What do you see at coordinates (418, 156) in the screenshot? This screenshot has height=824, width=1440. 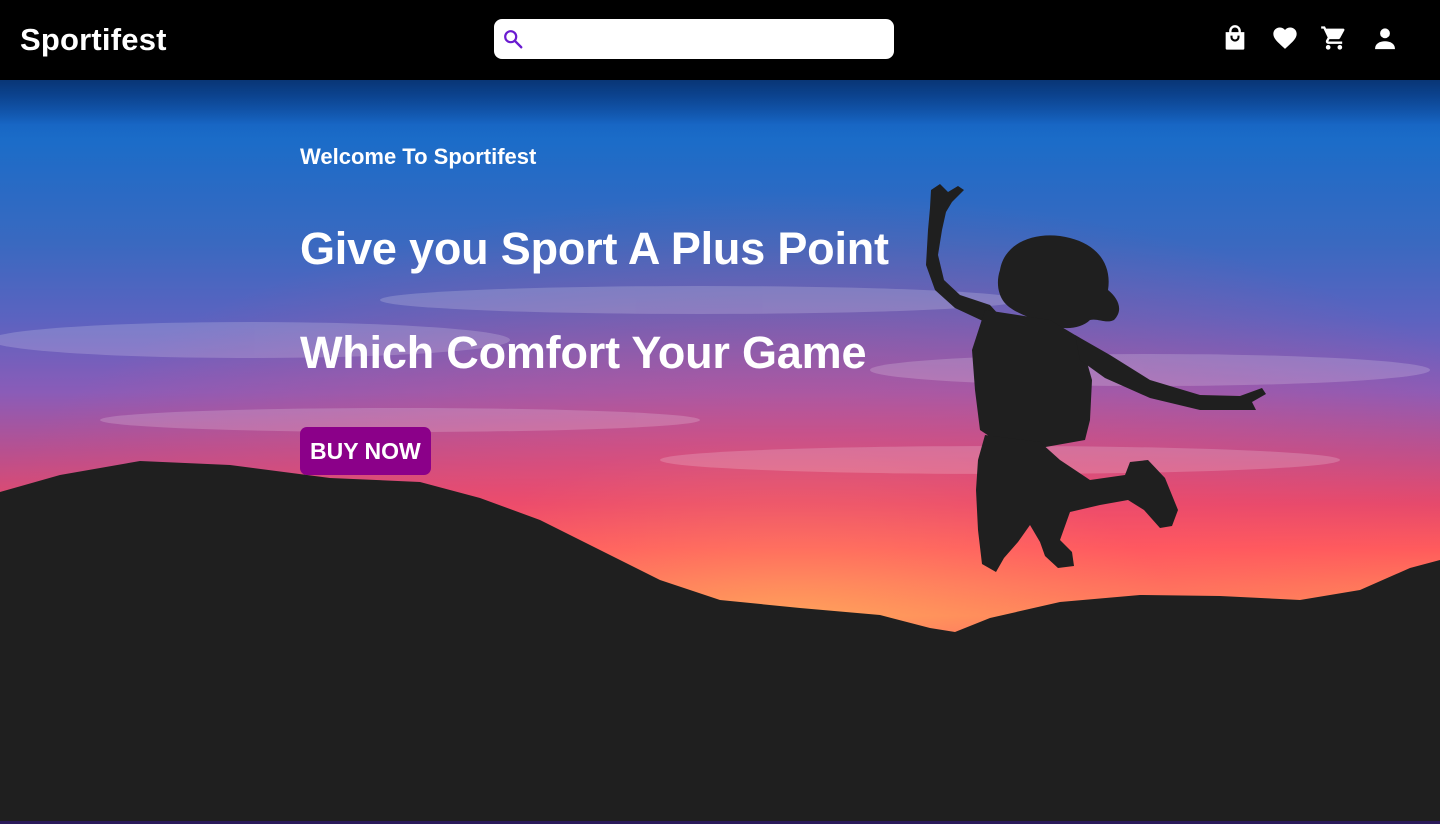 I see `welcome-text: Welcome To Sportifest` at bounding box center [418, 156].